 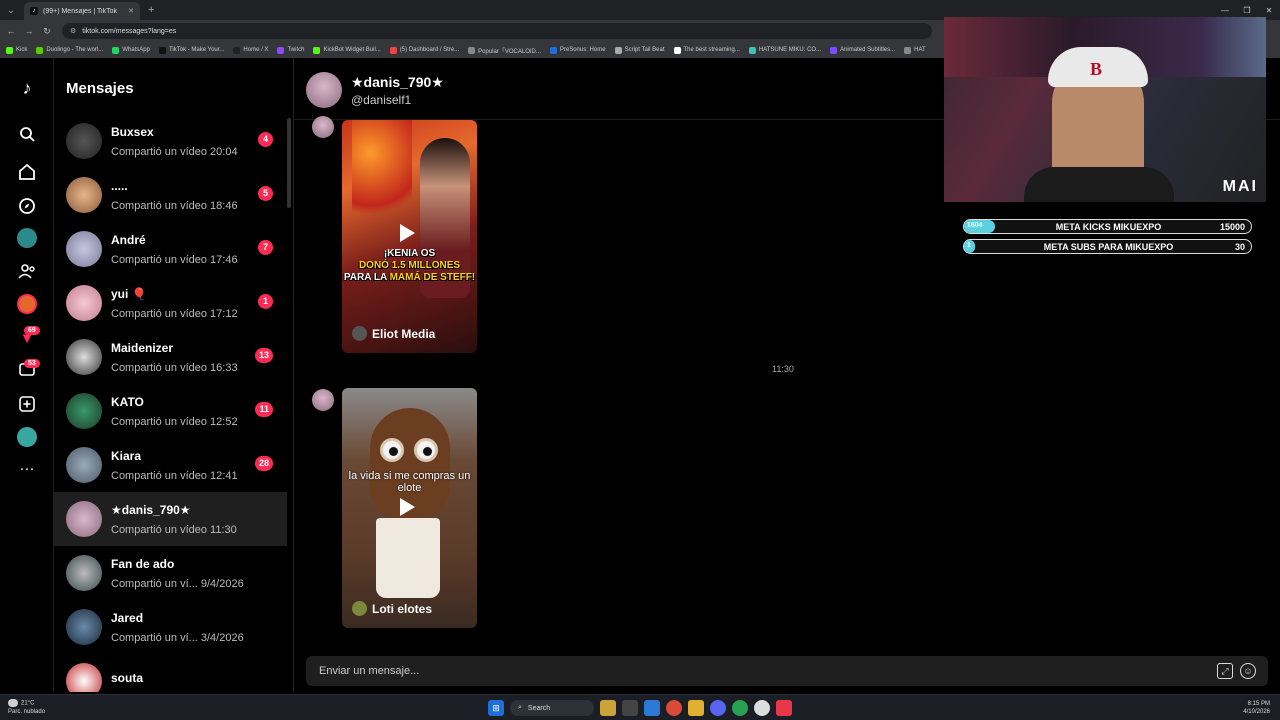 I want to click on settings-icon, so click(x=762, y=708).